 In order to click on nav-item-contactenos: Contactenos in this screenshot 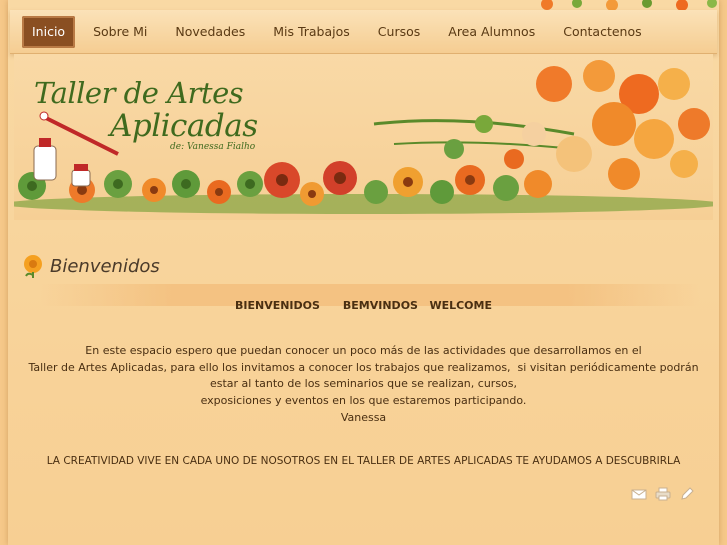, I will do `click(602, 32)`.